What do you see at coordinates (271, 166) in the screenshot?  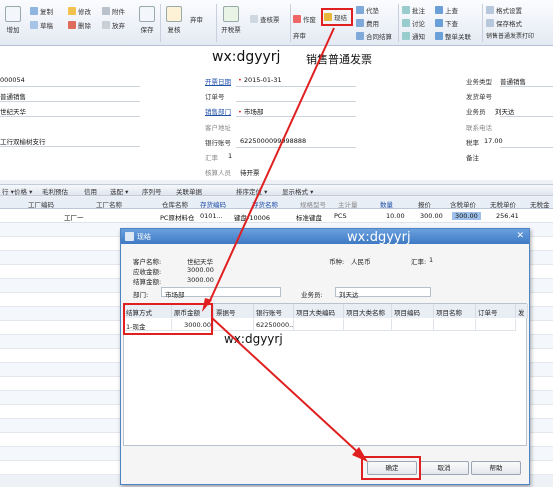 I see `arrow-line-to-row` at bounding box center [271, 166].